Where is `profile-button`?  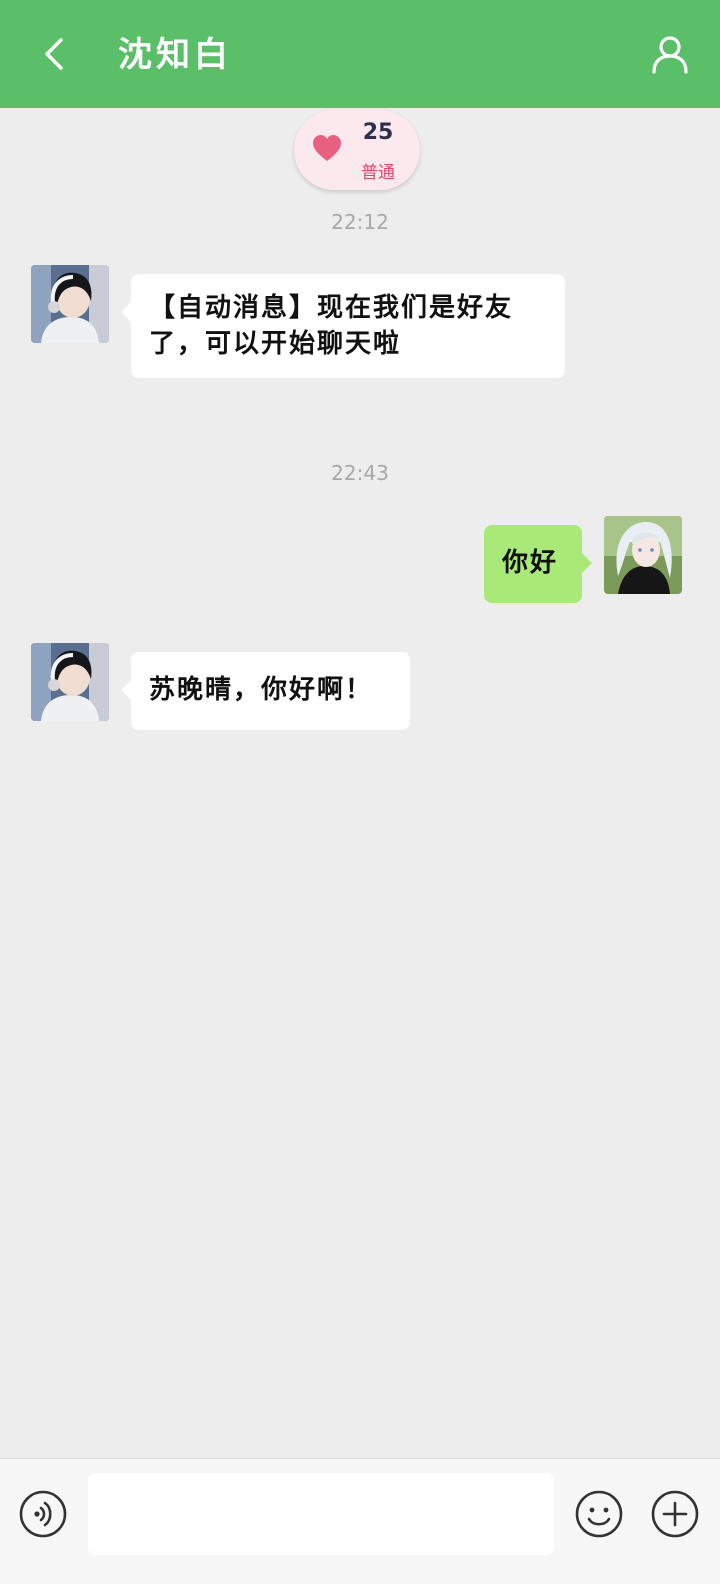
profile-button is located at coordinates (670, 54).